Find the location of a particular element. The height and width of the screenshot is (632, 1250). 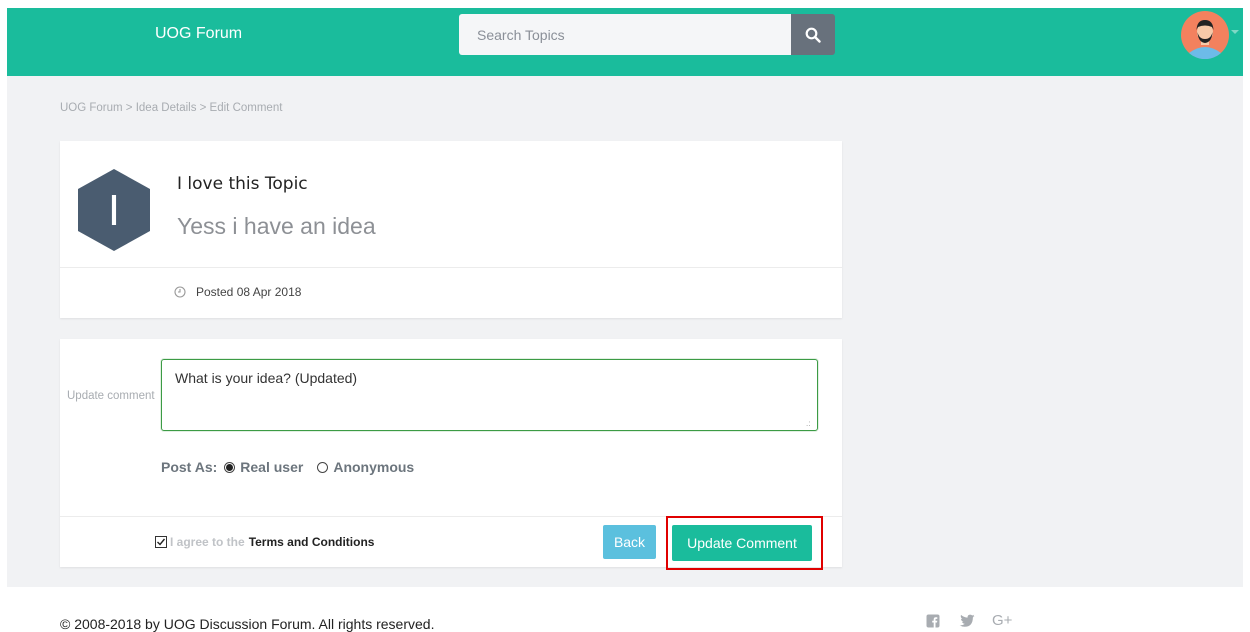

topic-avatar: I is located at coordinates (114, 210).